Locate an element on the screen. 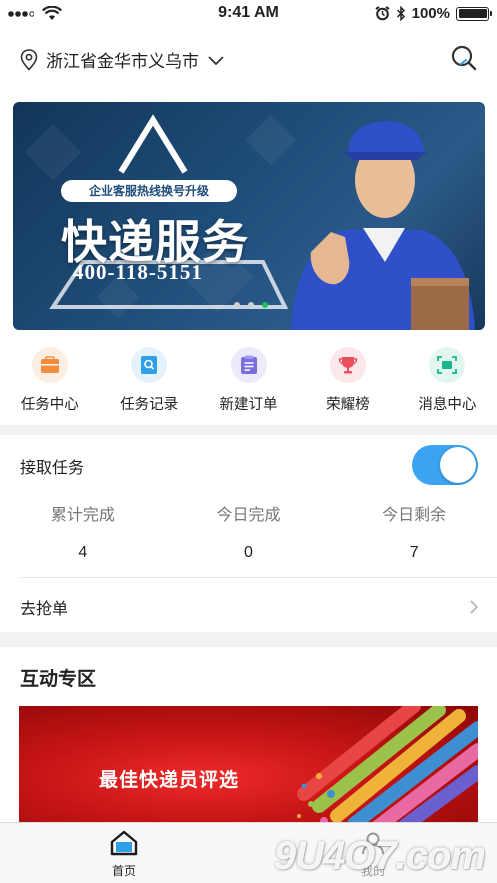 Image resolution: width=497 pixels, height=883 pixels. battery-percent: 100% is located at coordinates (430, 13).